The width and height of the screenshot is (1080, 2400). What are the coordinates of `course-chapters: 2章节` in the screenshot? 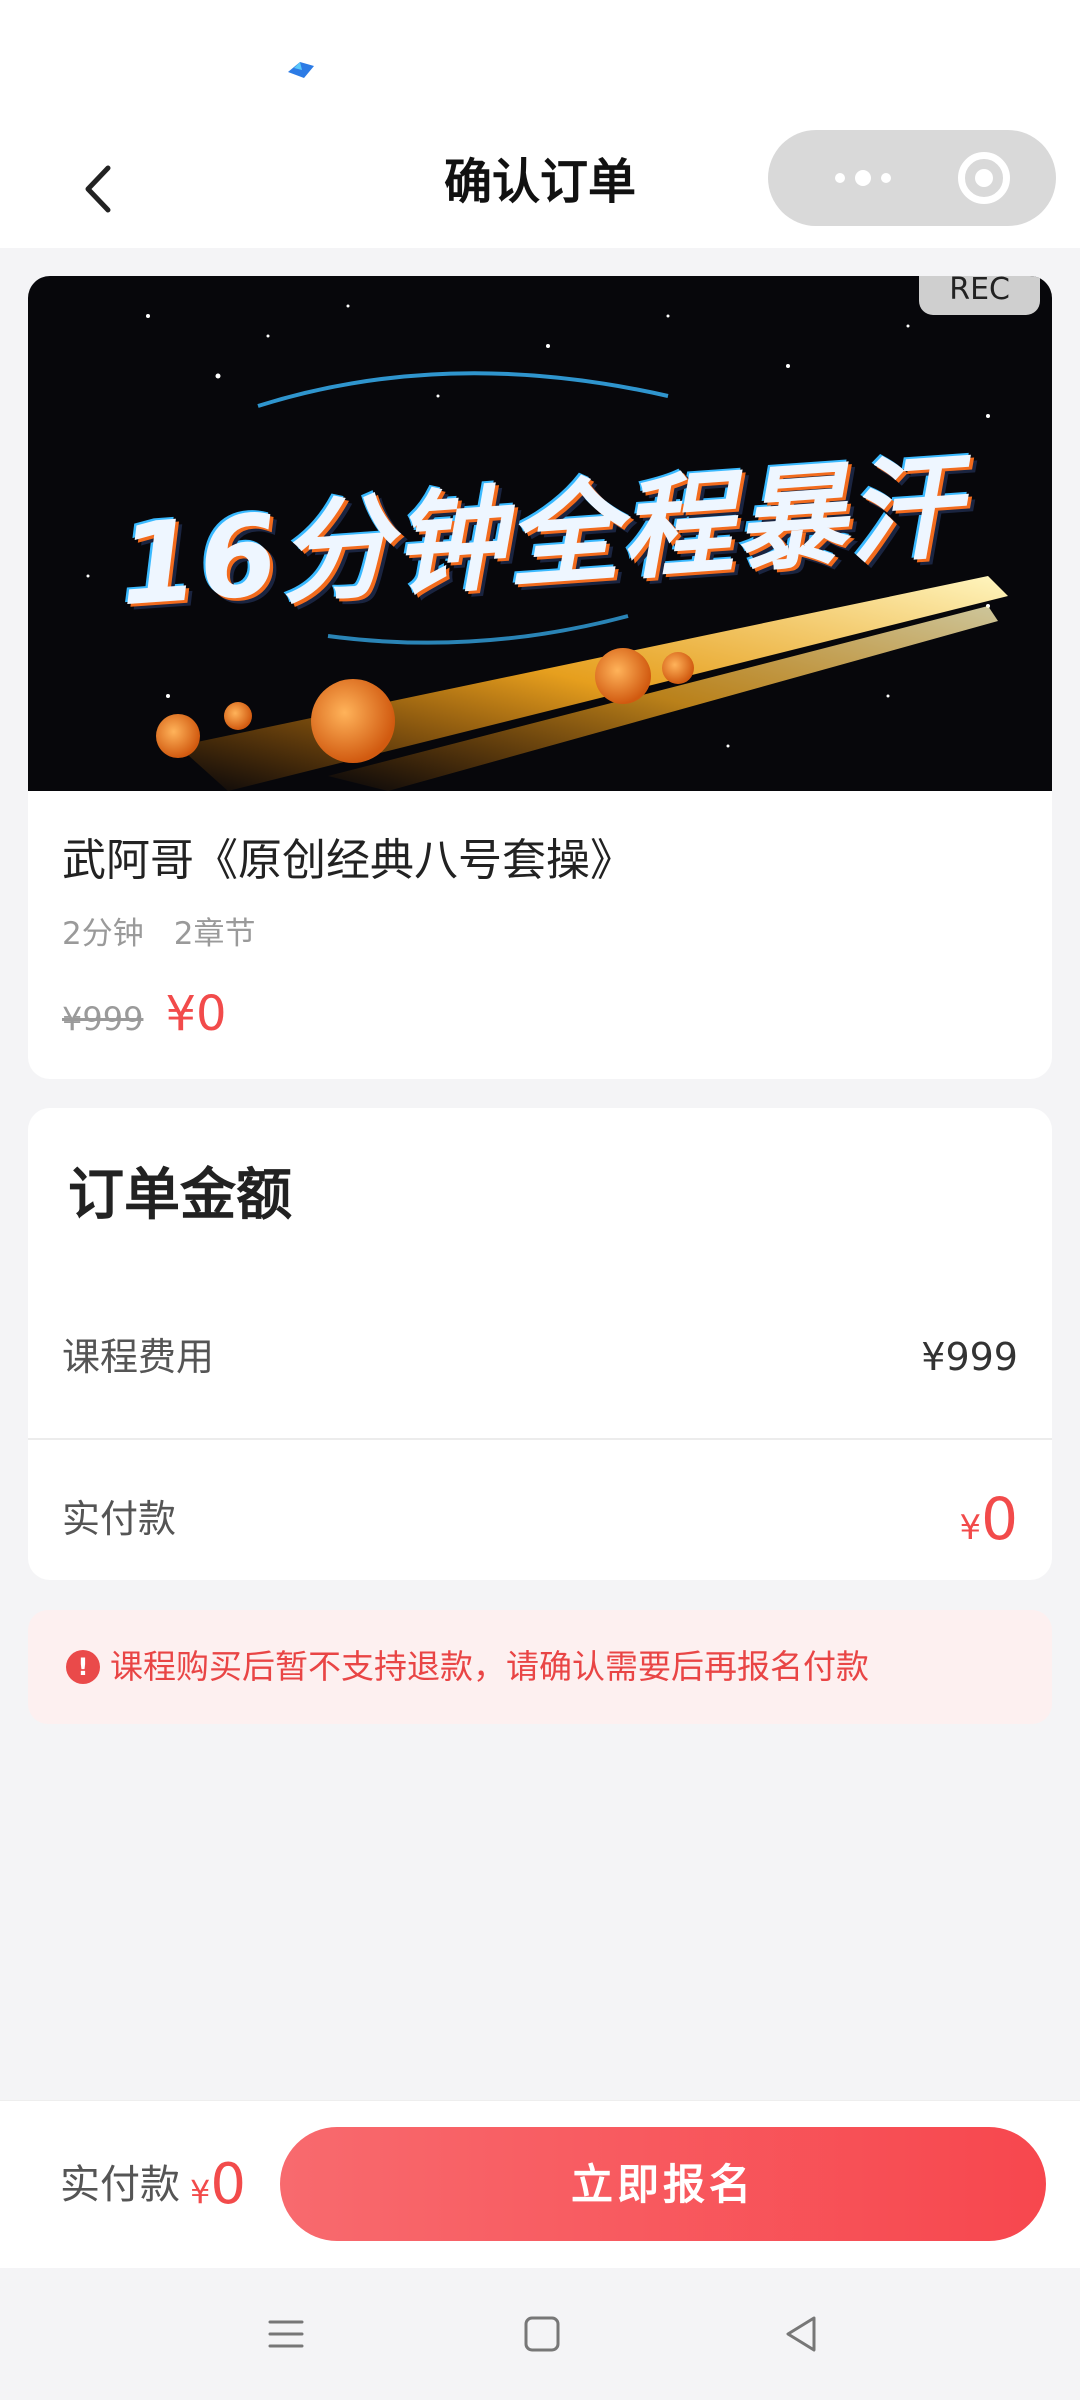 It's located at (214, 934).